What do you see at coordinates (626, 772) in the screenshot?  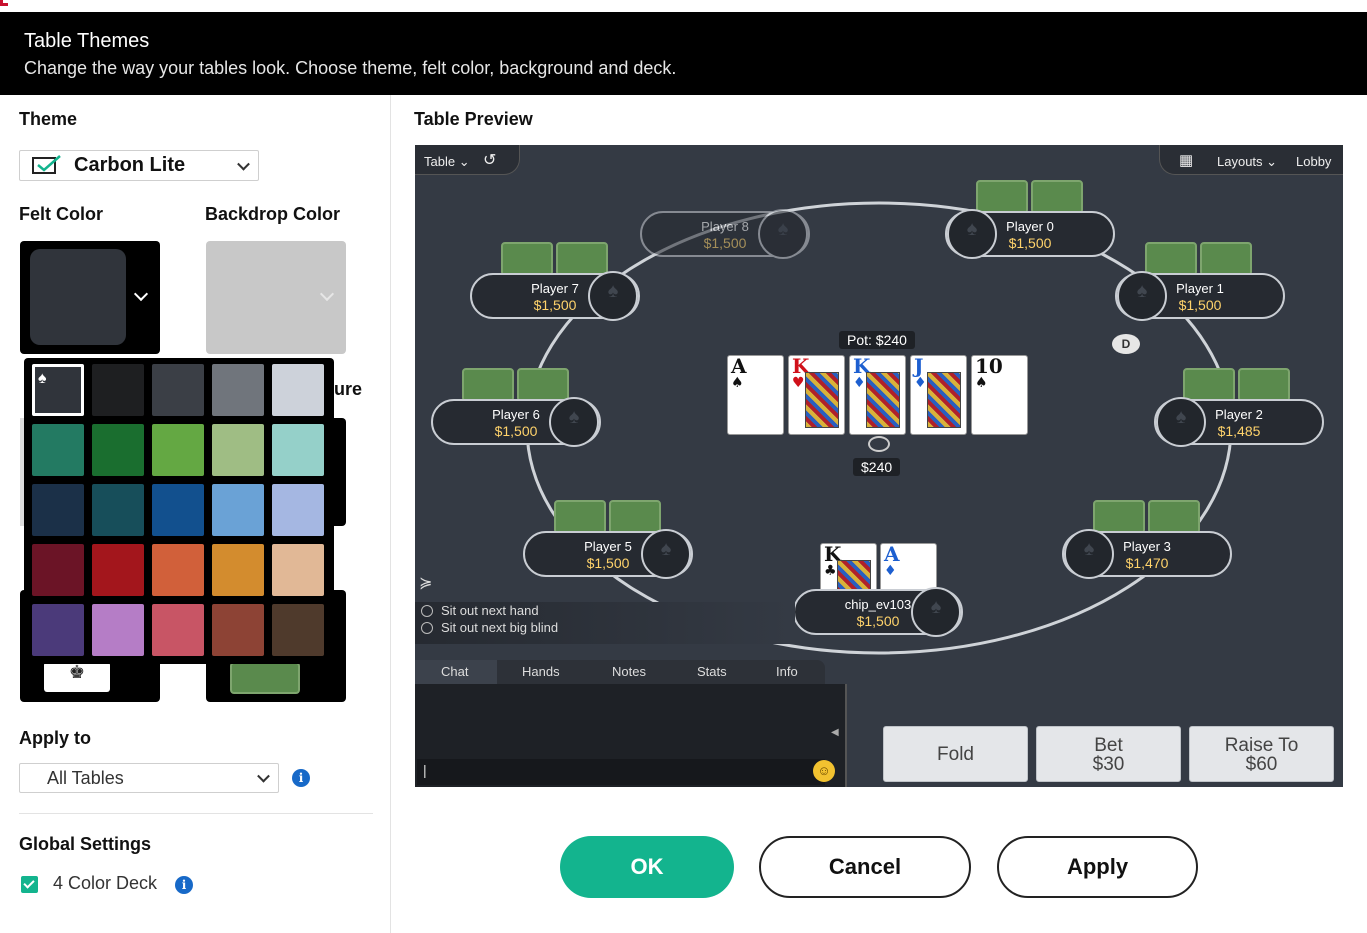 I see `chat-input: | ☺` at bounding box center [626, 772].